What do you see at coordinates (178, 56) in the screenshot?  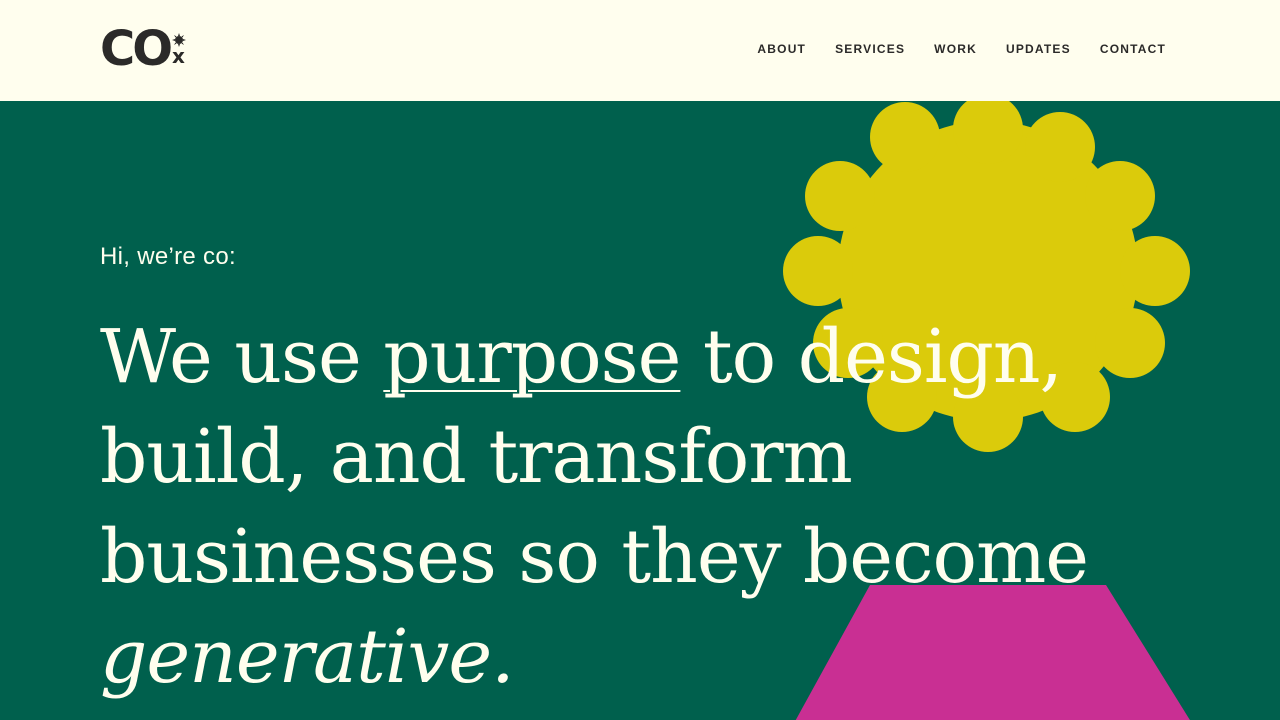 I see `logo-x: x` at bounding box center [178, 56].